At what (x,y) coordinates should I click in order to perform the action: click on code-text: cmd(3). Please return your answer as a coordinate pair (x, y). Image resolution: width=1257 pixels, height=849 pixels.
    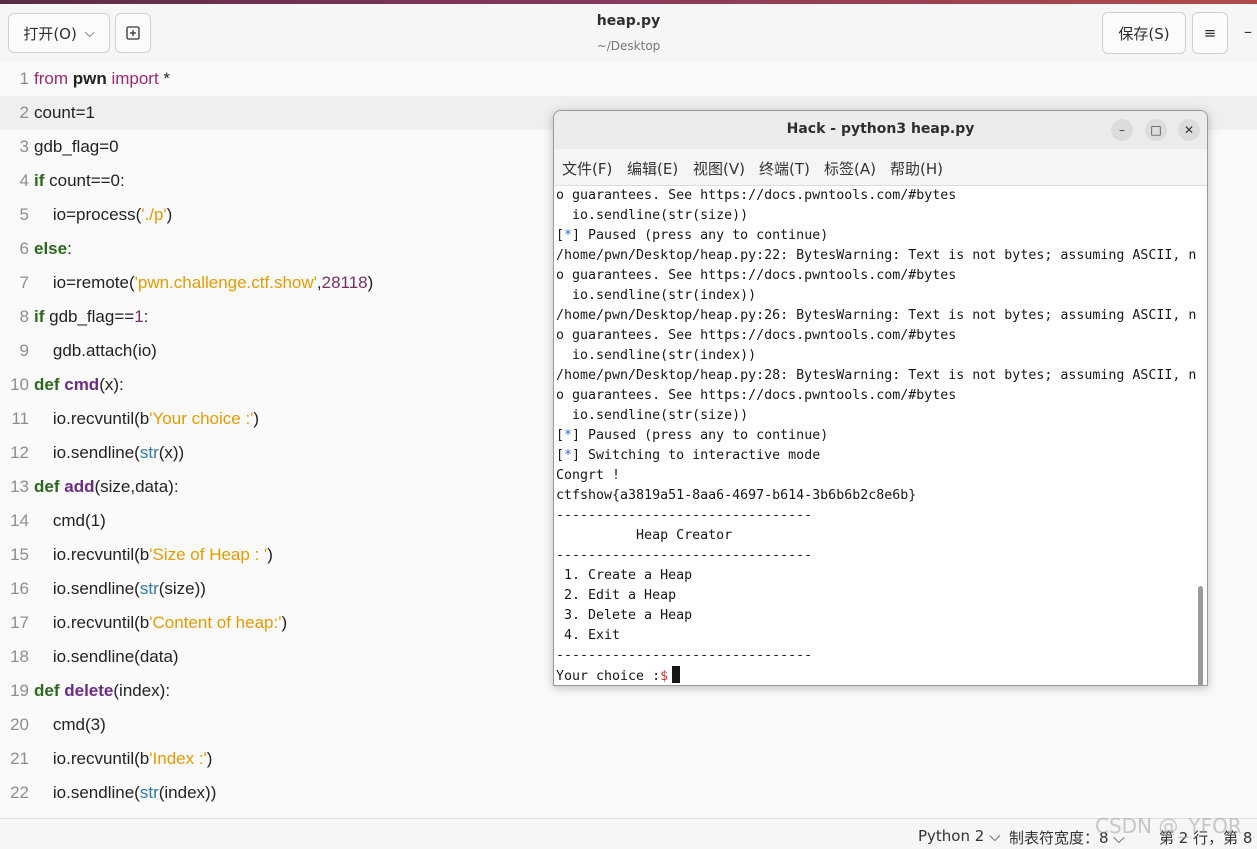
    Looking at the image, I should click on (70, 724).